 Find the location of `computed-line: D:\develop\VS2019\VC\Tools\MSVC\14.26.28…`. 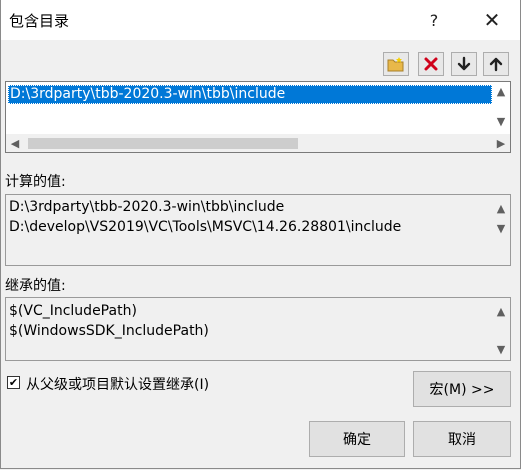

computed-line: D:\develop\VS2019\VC\Tools\MSVC\14.26.28… is located at coordinates (205, 227).